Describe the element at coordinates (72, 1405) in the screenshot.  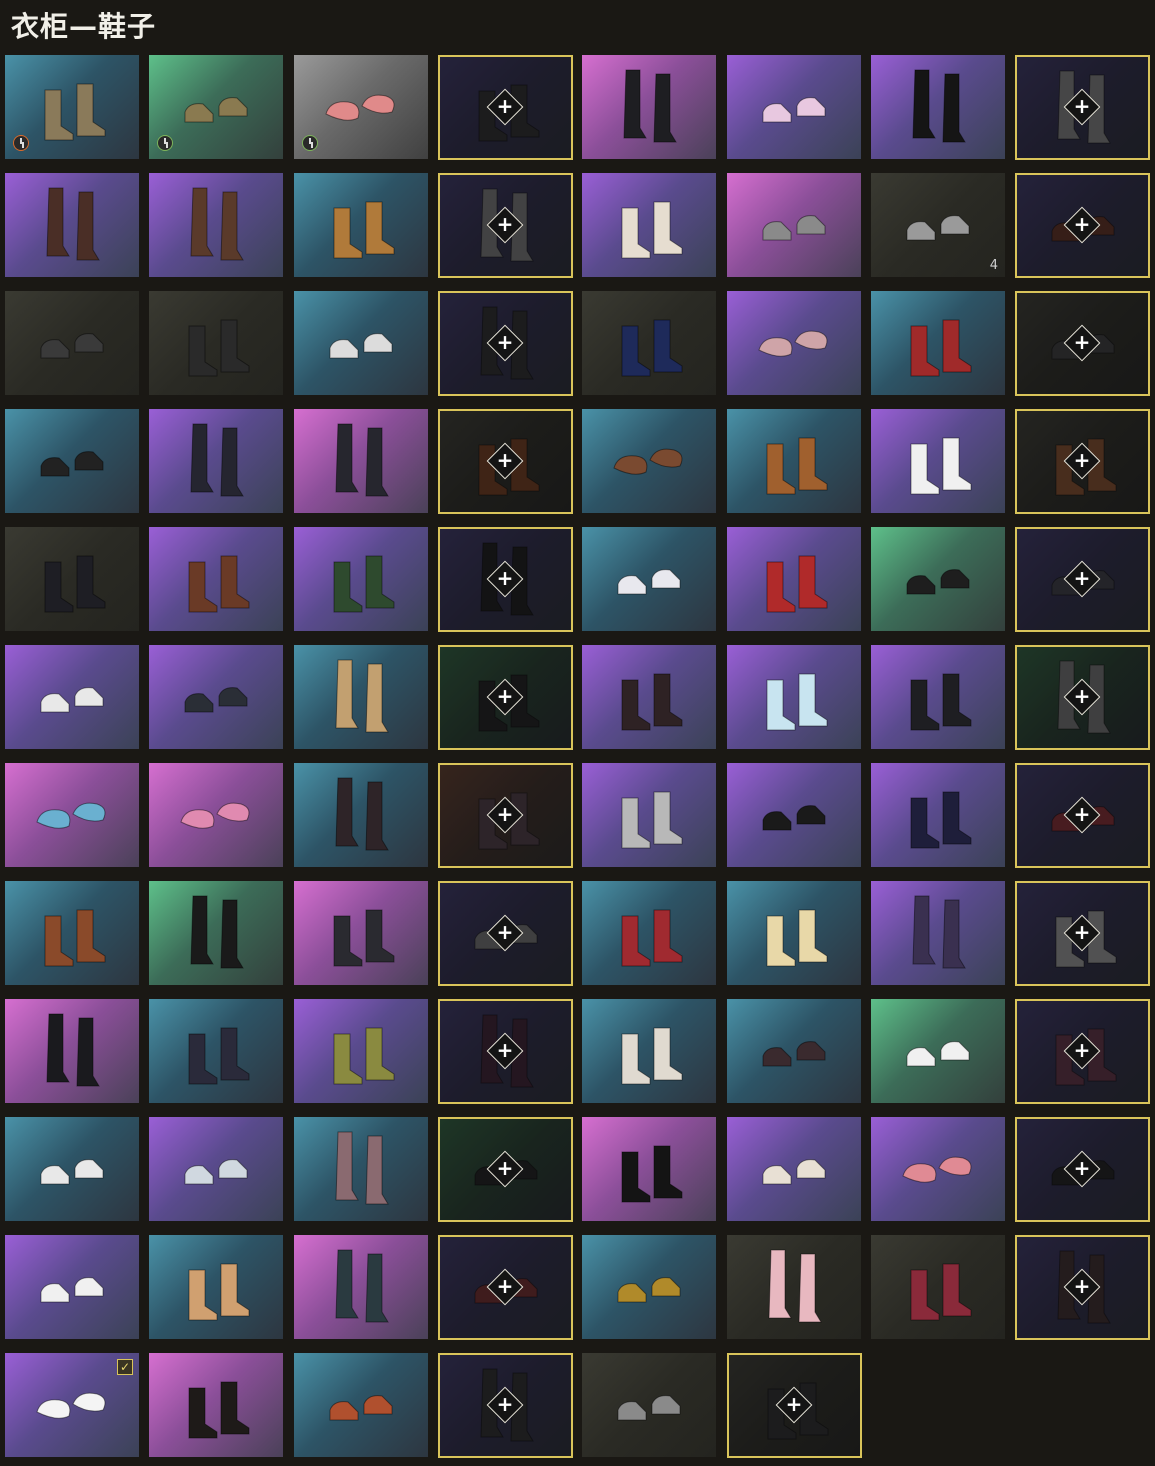
I see `shoe-item-tile: ✓` at that location.